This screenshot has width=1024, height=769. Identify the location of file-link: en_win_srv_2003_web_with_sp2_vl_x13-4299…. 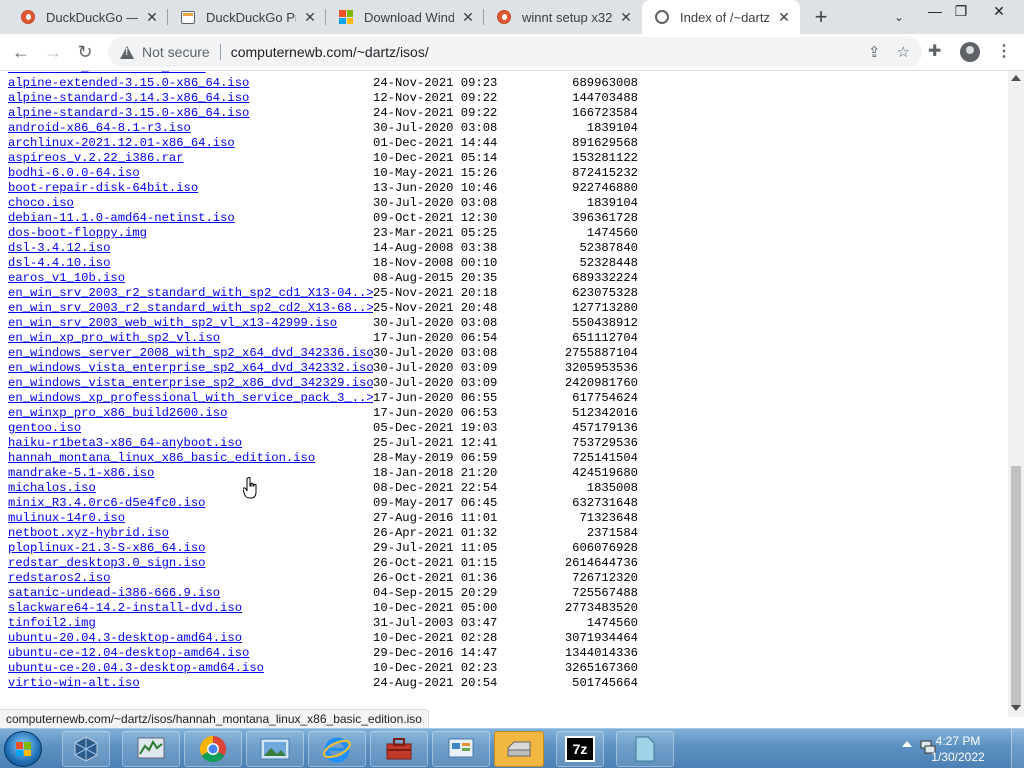
(190, 323).